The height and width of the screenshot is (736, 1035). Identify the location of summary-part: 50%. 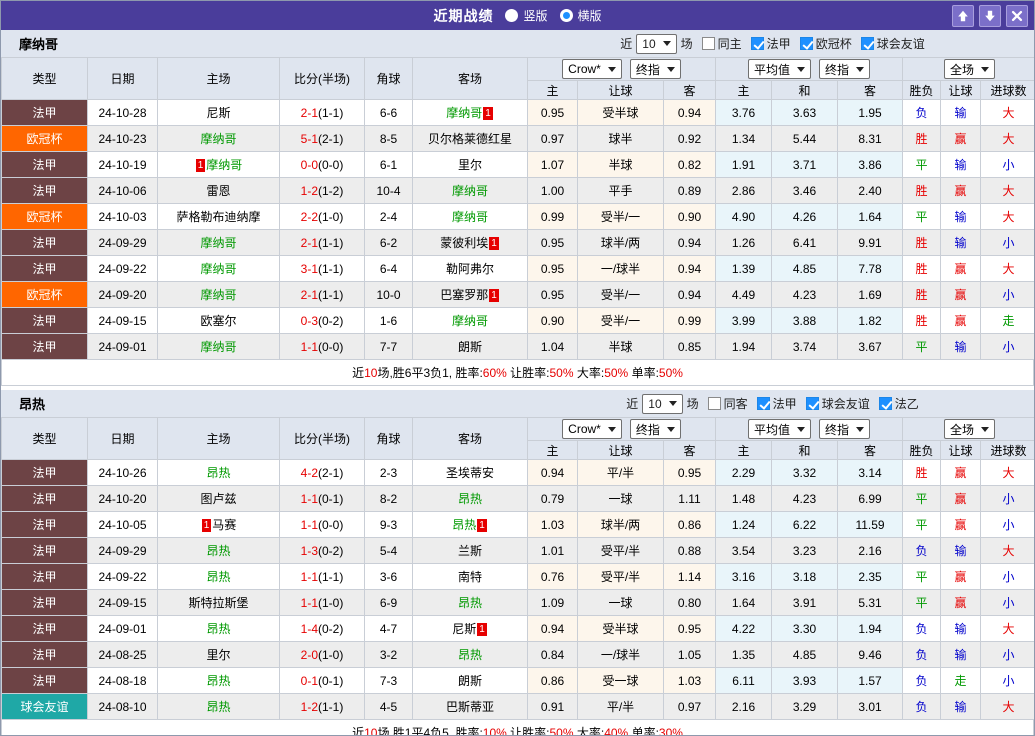
(670, 373).